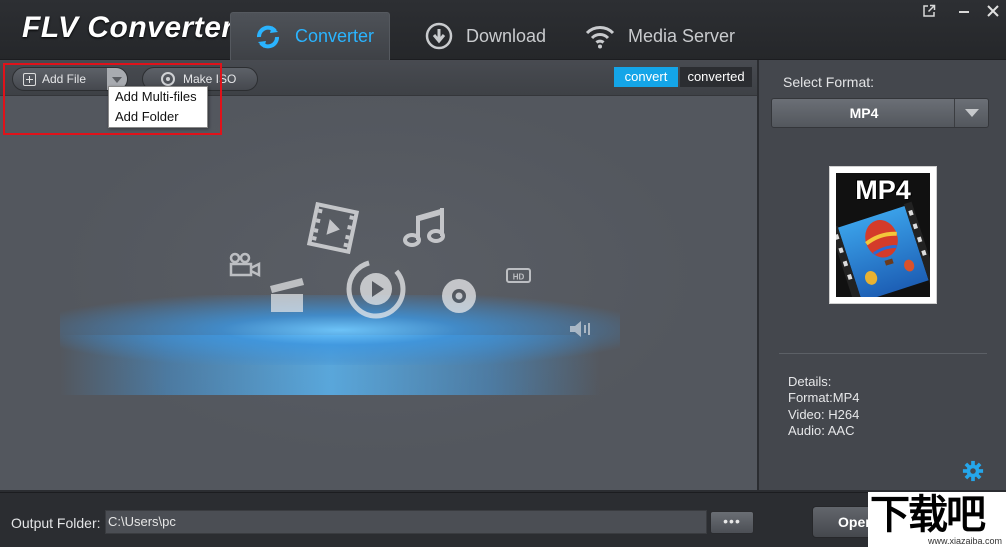  I want to click on wifi-icon, so click(600, 37).